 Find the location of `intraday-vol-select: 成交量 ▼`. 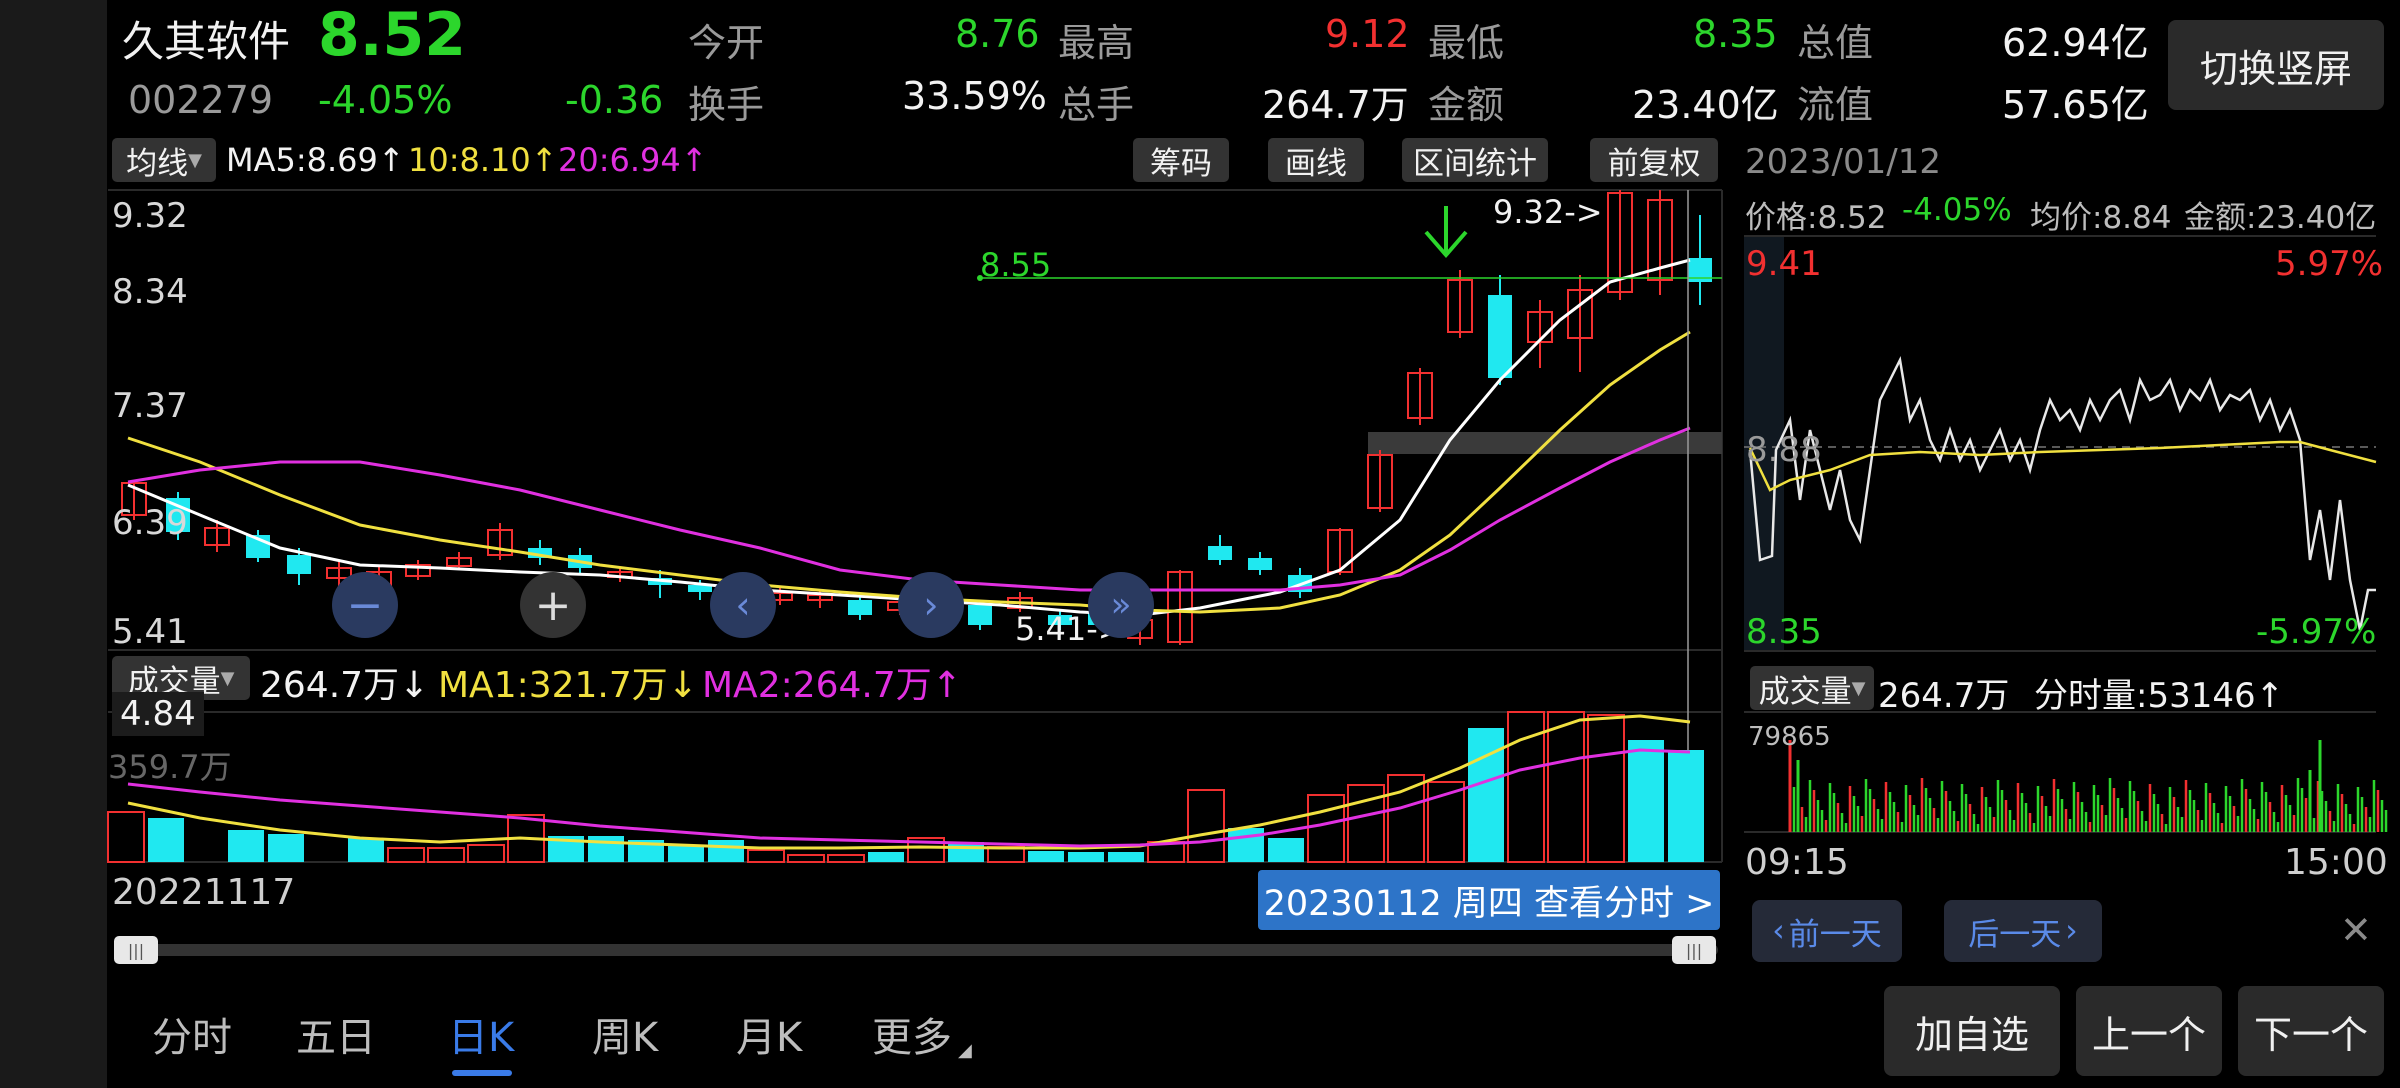

intraday-vol-select: 成交量 ▼ is located at coordinates (1812, 688).